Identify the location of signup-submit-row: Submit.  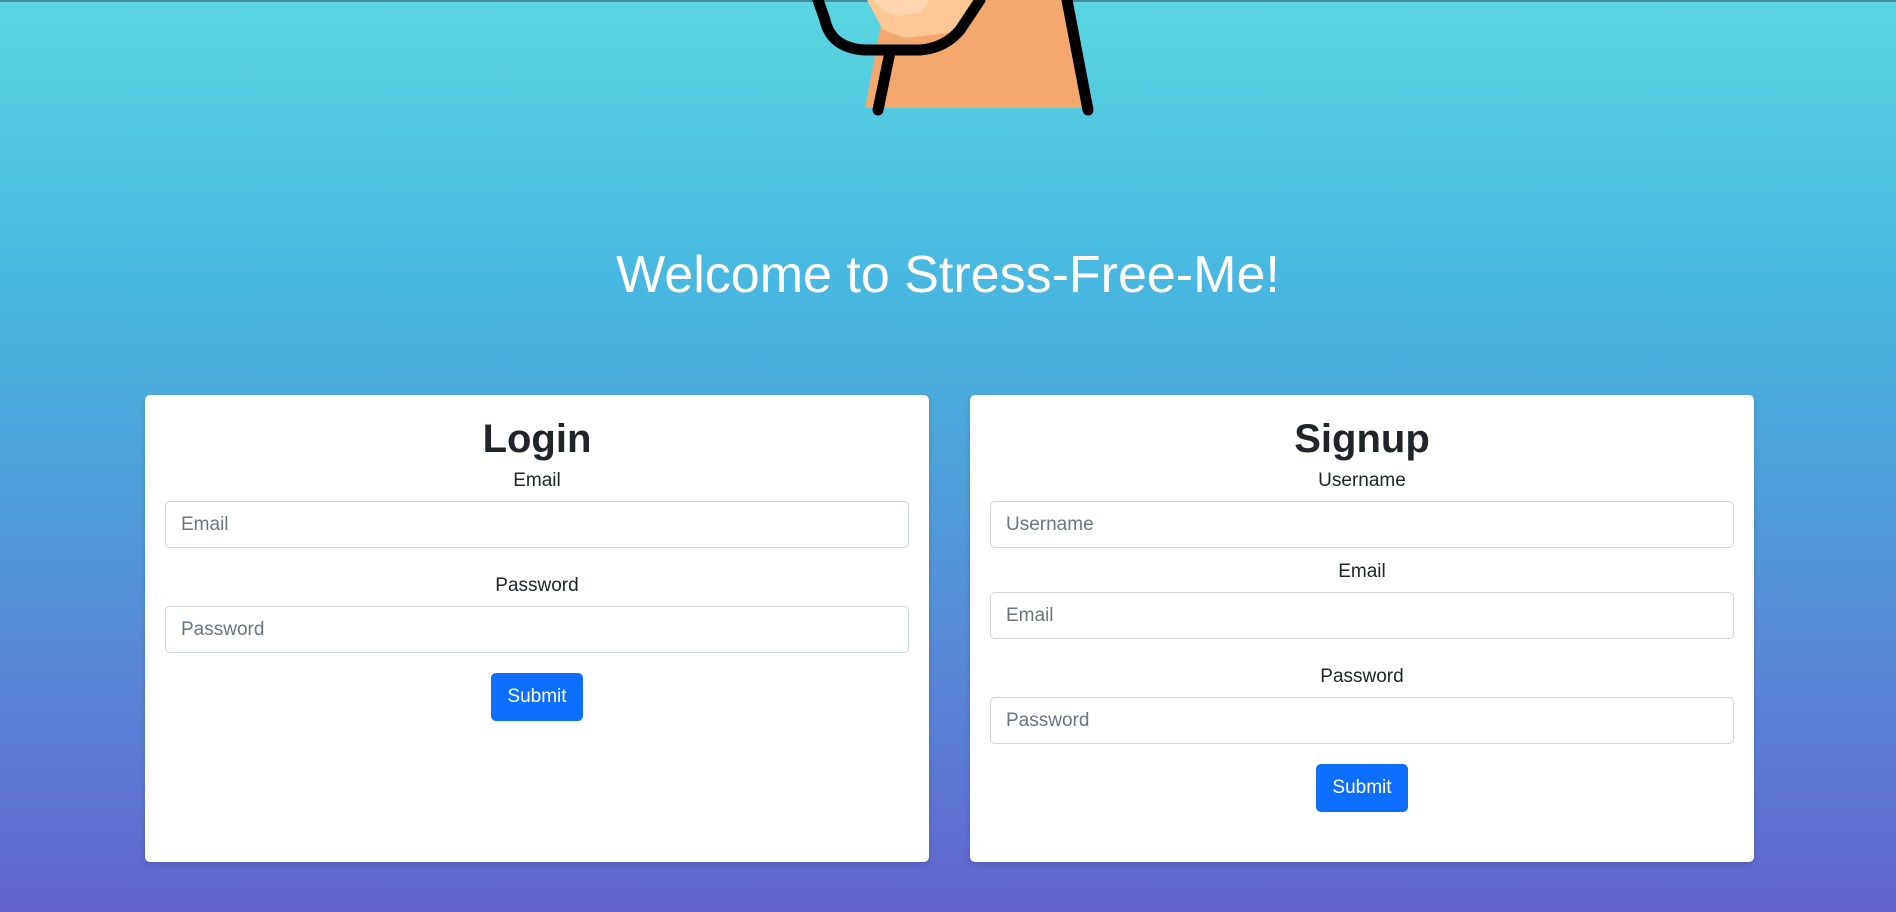
(1362, 788).